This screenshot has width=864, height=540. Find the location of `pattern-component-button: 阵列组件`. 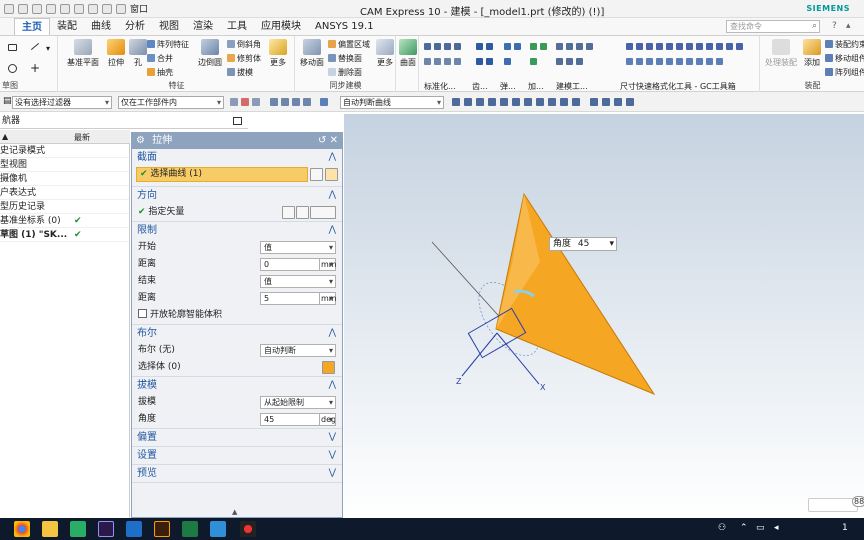

pattern-component-button: 阵列组件 is located at coordinates (844, 72).